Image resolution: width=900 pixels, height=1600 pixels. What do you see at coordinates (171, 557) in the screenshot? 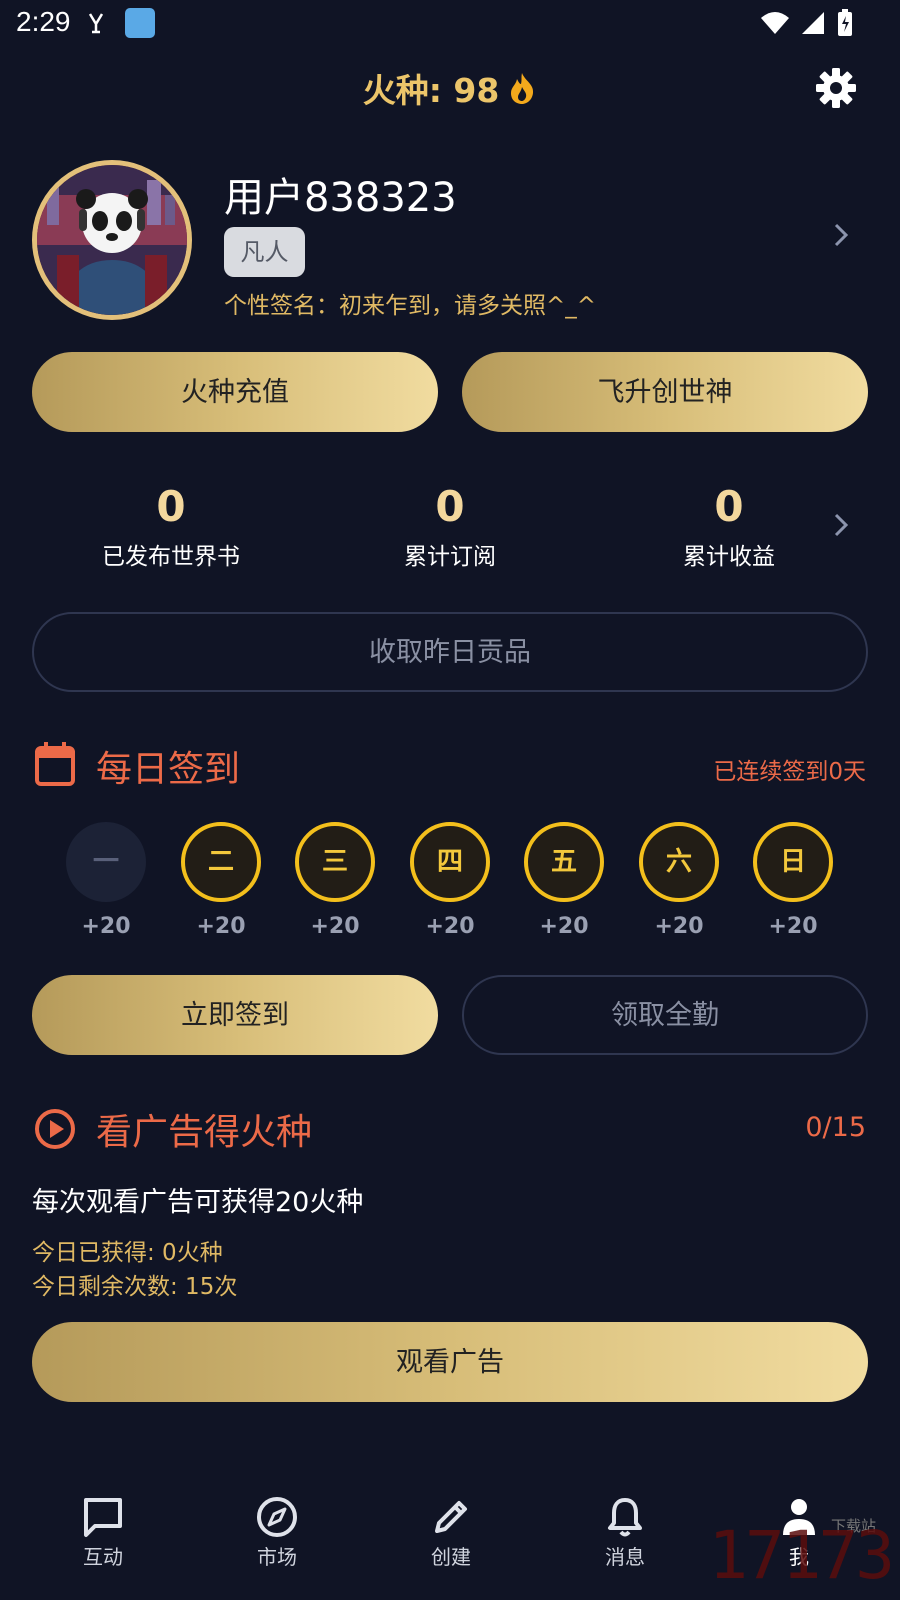
I see `stat-label: 已发布世界书` at bounding box center [171, 557].